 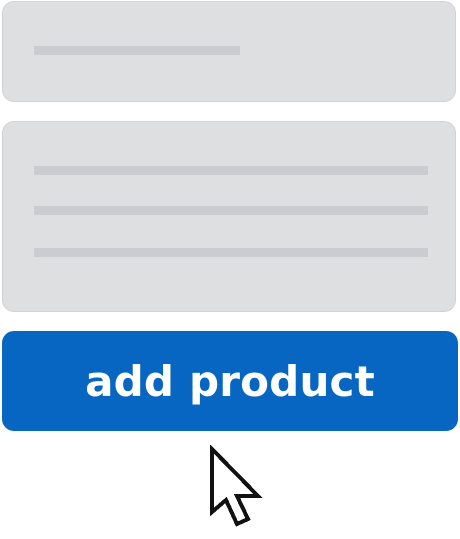 What do you see at coordinates (236, 486) in the screenshot?
I see `mouse-pointer-icon` at bounding box center [236, 486].